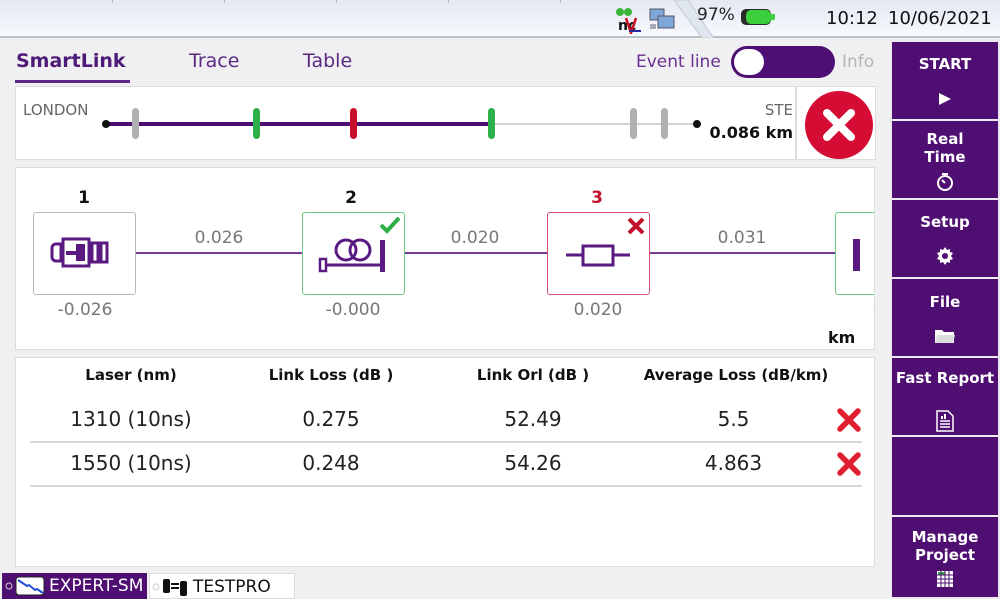 This screenshot has width=1000, height=599. I want to click on toggle-knob, so click(749, 62).